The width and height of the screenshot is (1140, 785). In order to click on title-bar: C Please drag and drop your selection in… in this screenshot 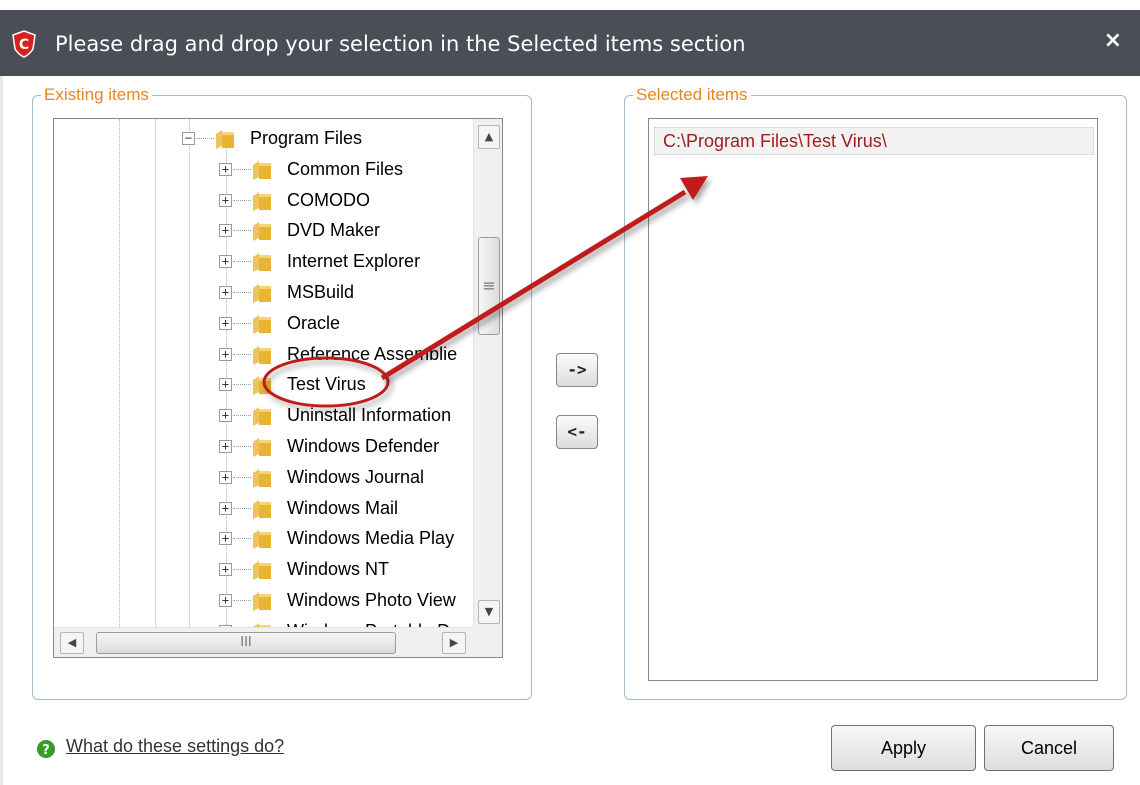, I will do `click(570, 43)`.